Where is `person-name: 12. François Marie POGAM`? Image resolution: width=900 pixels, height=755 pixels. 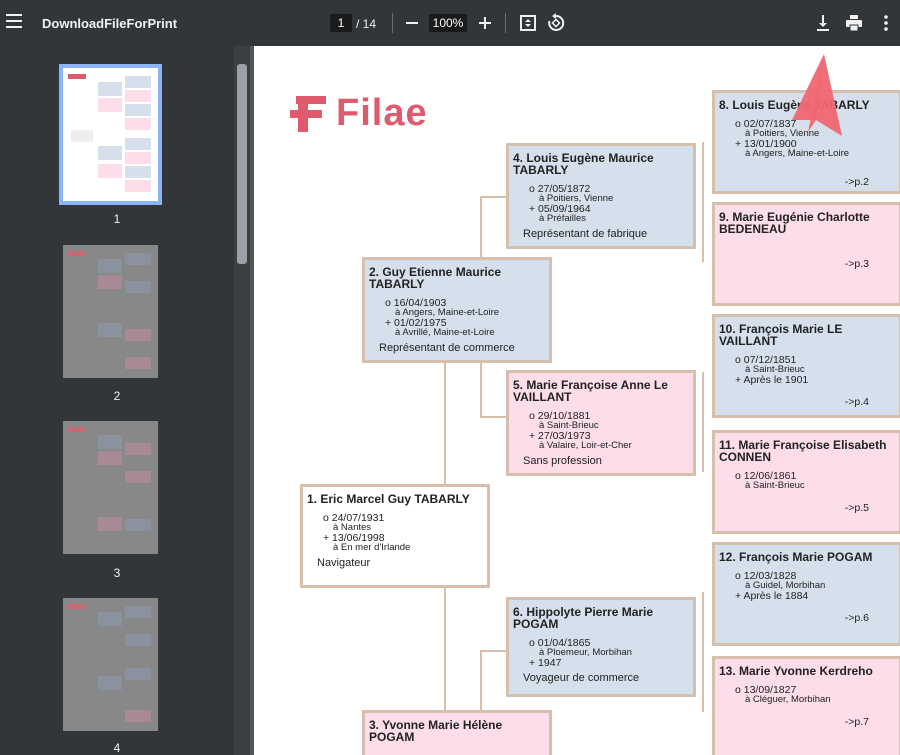
person-name: 12. François Marie POGAM is located at coordinates (796, 557).